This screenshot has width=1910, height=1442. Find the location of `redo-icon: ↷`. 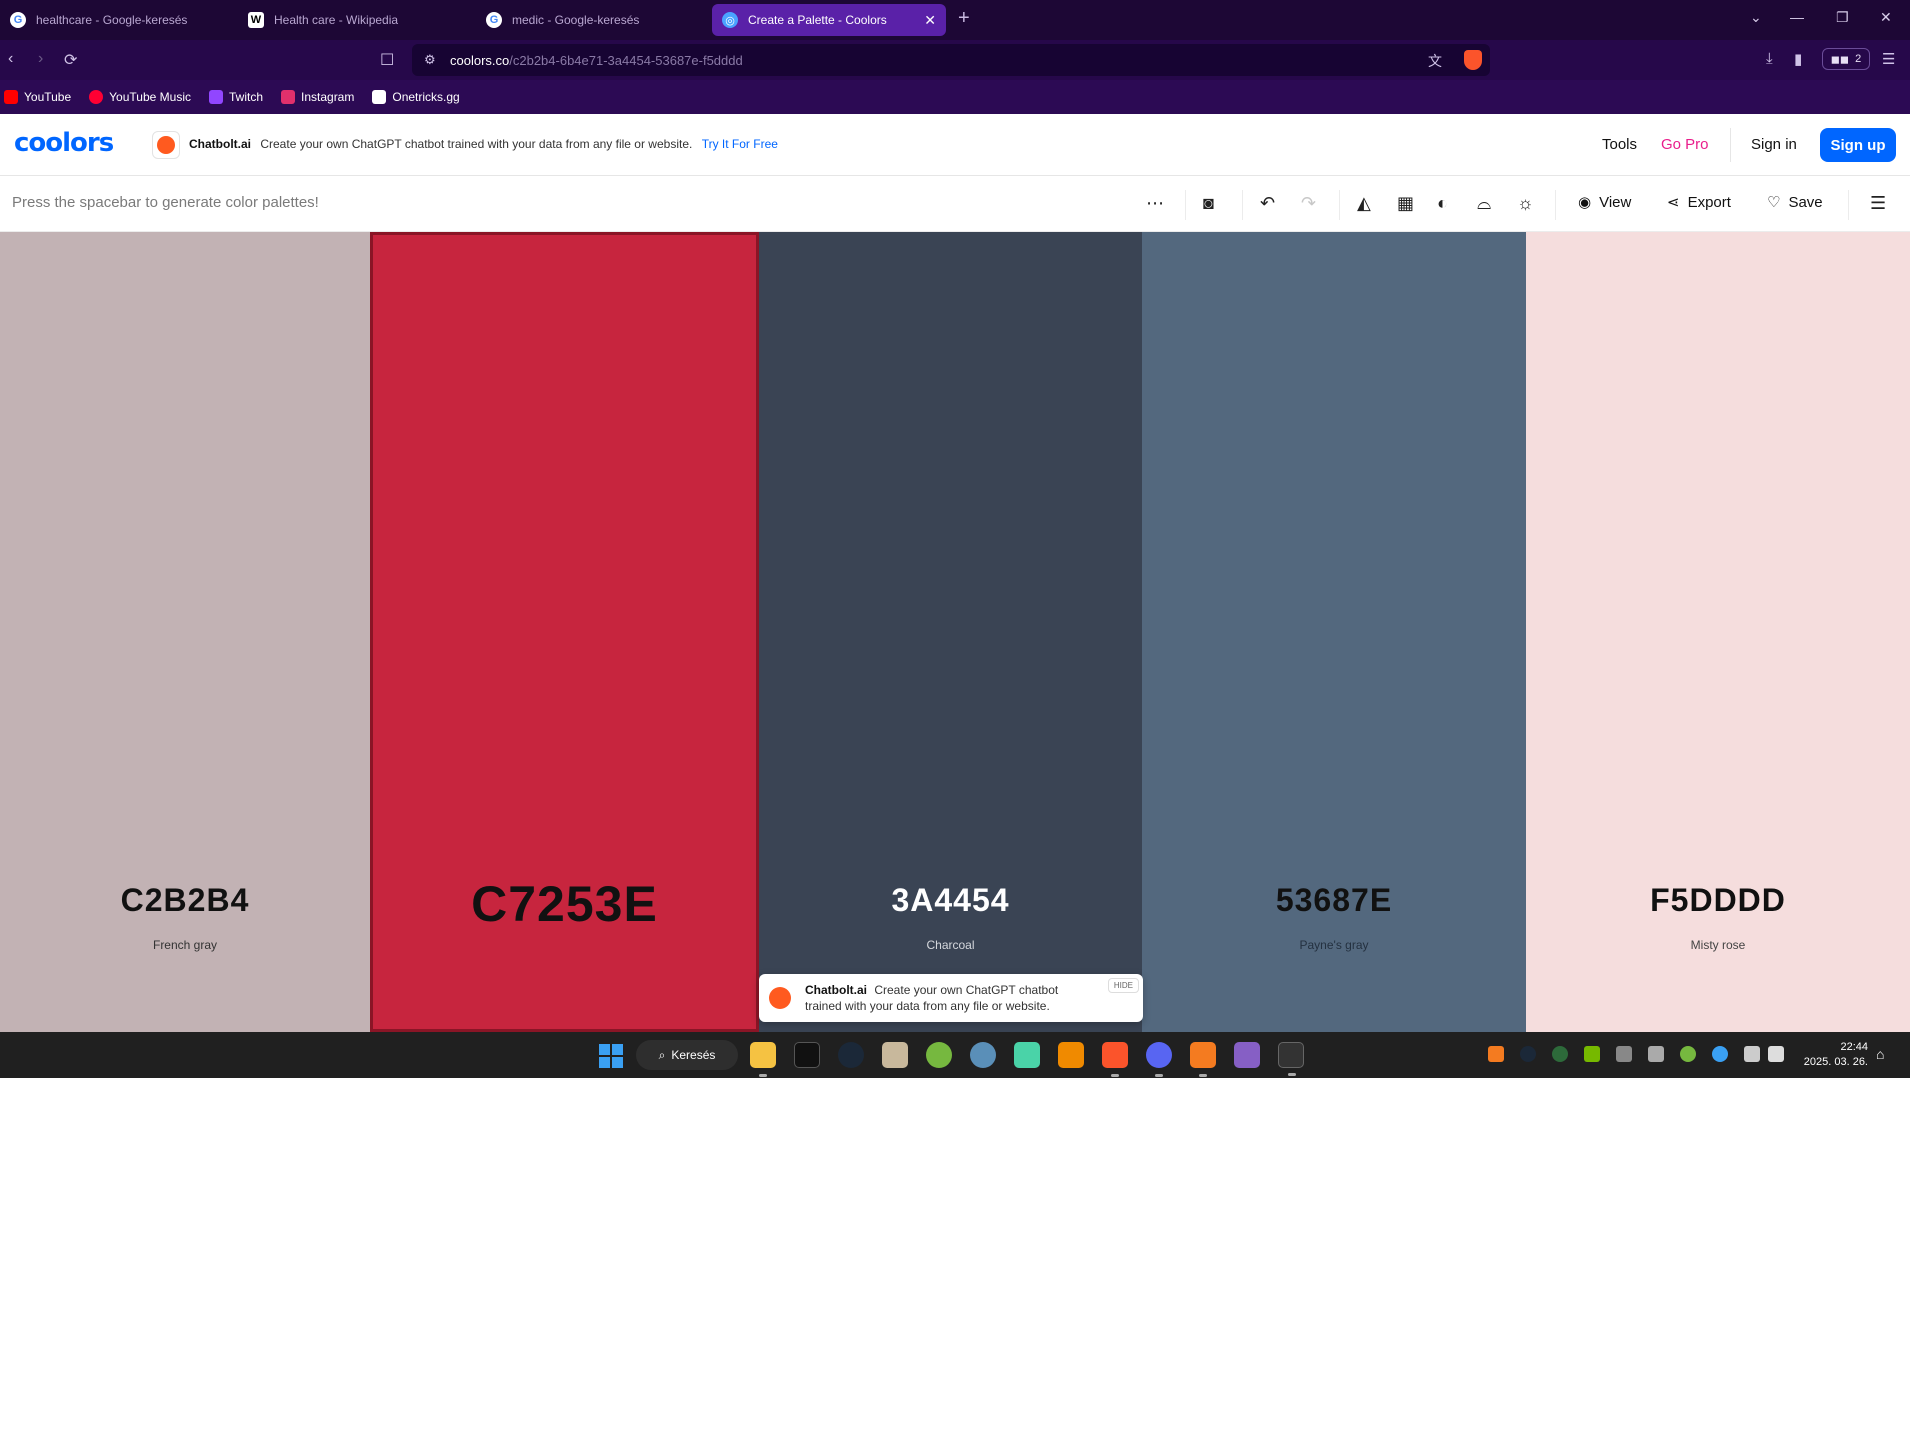

redo-icon: ↷ is located at coordinates (1308, 203).